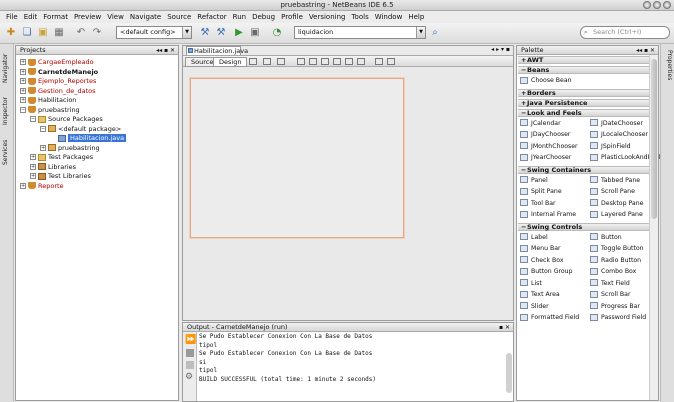 This screenshot has height=402, width=674. I want to click on design-button: Design, so click(230, 62).